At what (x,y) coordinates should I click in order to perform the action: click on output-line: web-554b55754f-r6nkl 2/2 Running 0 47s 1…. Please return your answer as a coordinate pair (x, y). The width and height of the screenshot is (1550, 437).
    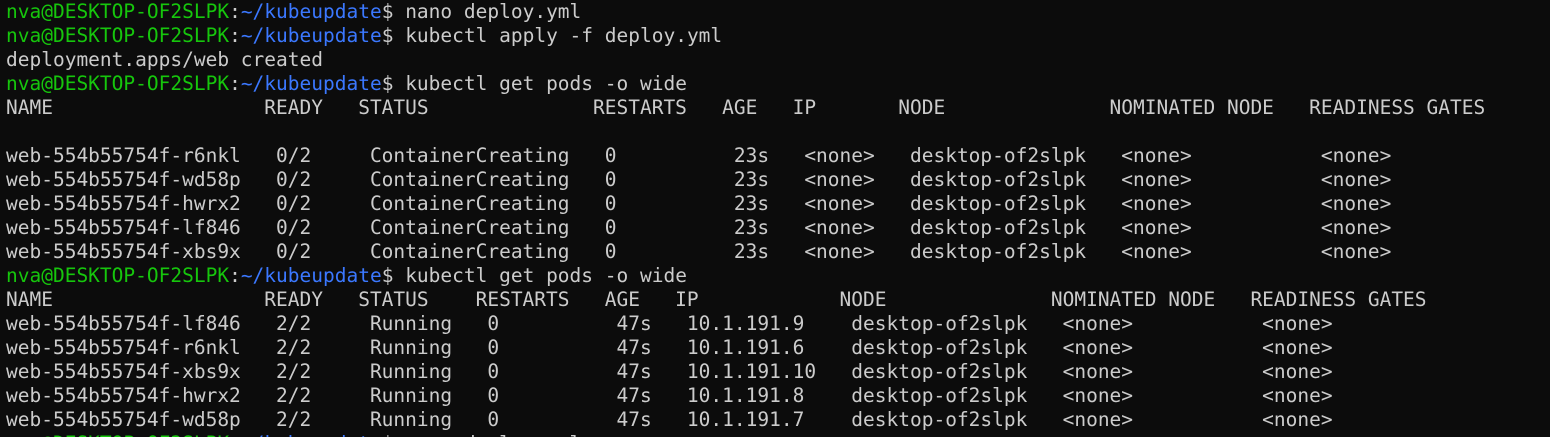
    Looking at the image, I should click on (669, 347).